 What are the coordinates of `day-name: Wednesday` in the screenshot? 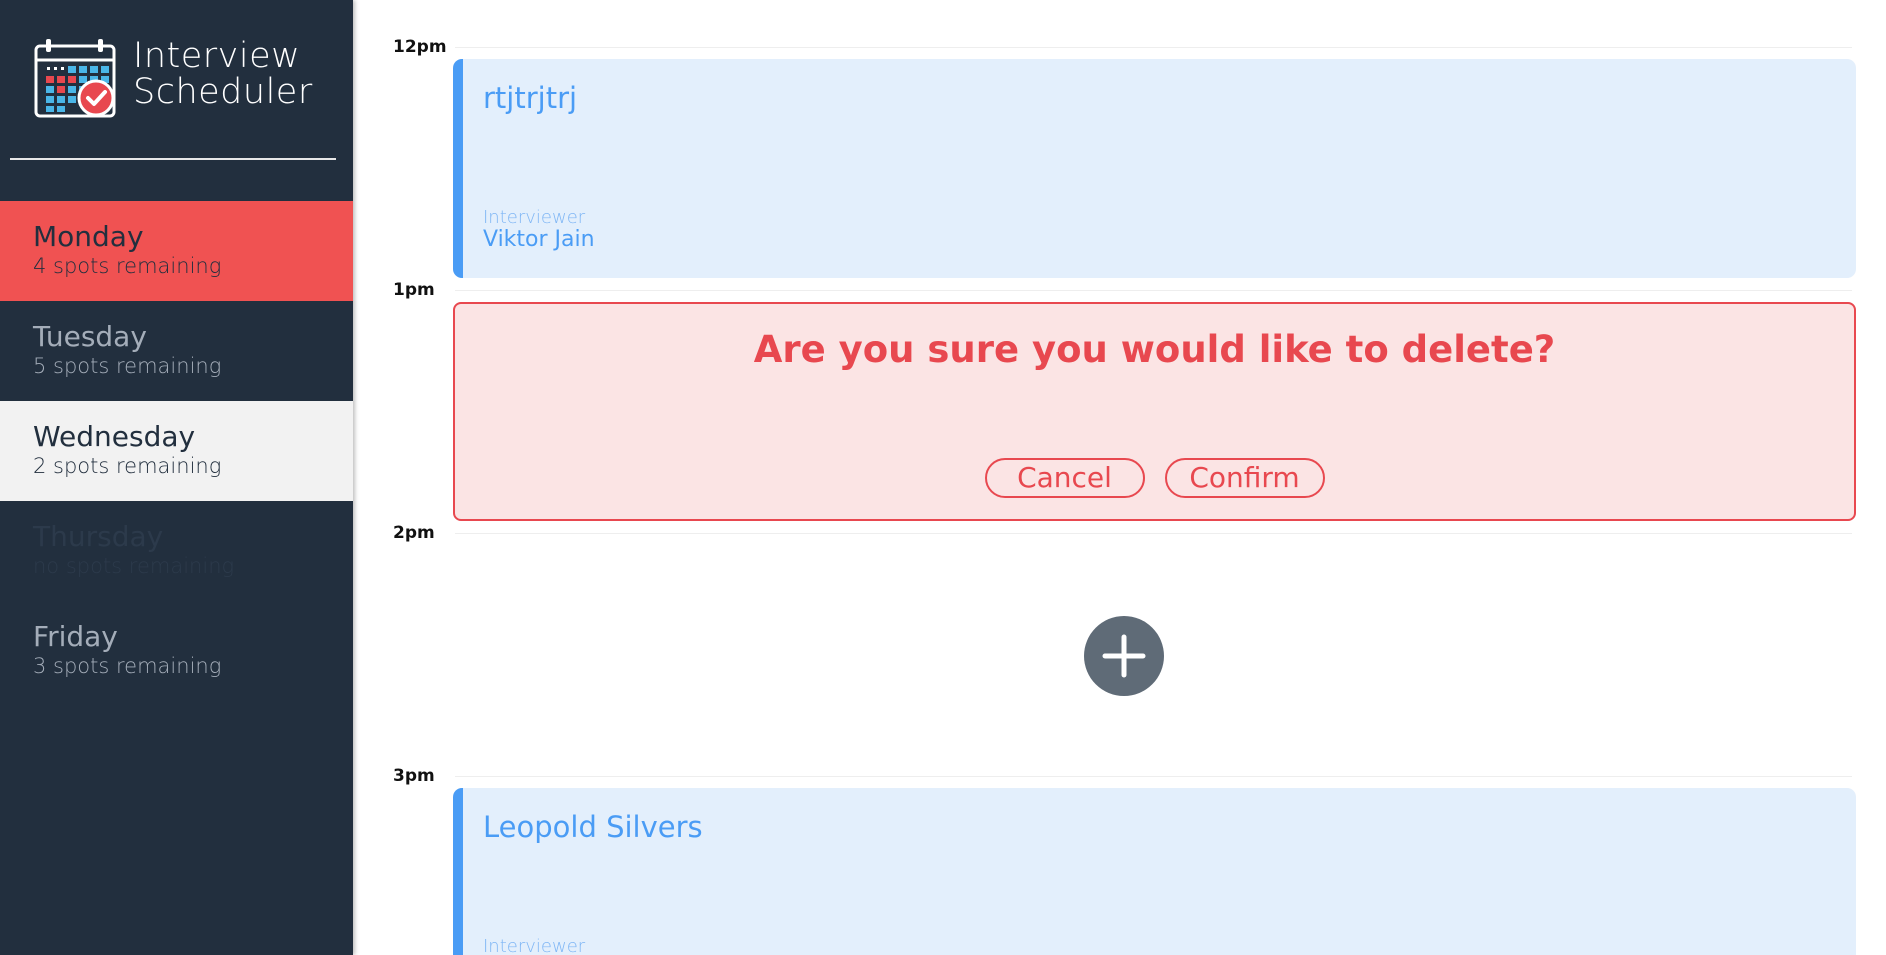 It's located at (114, 436).